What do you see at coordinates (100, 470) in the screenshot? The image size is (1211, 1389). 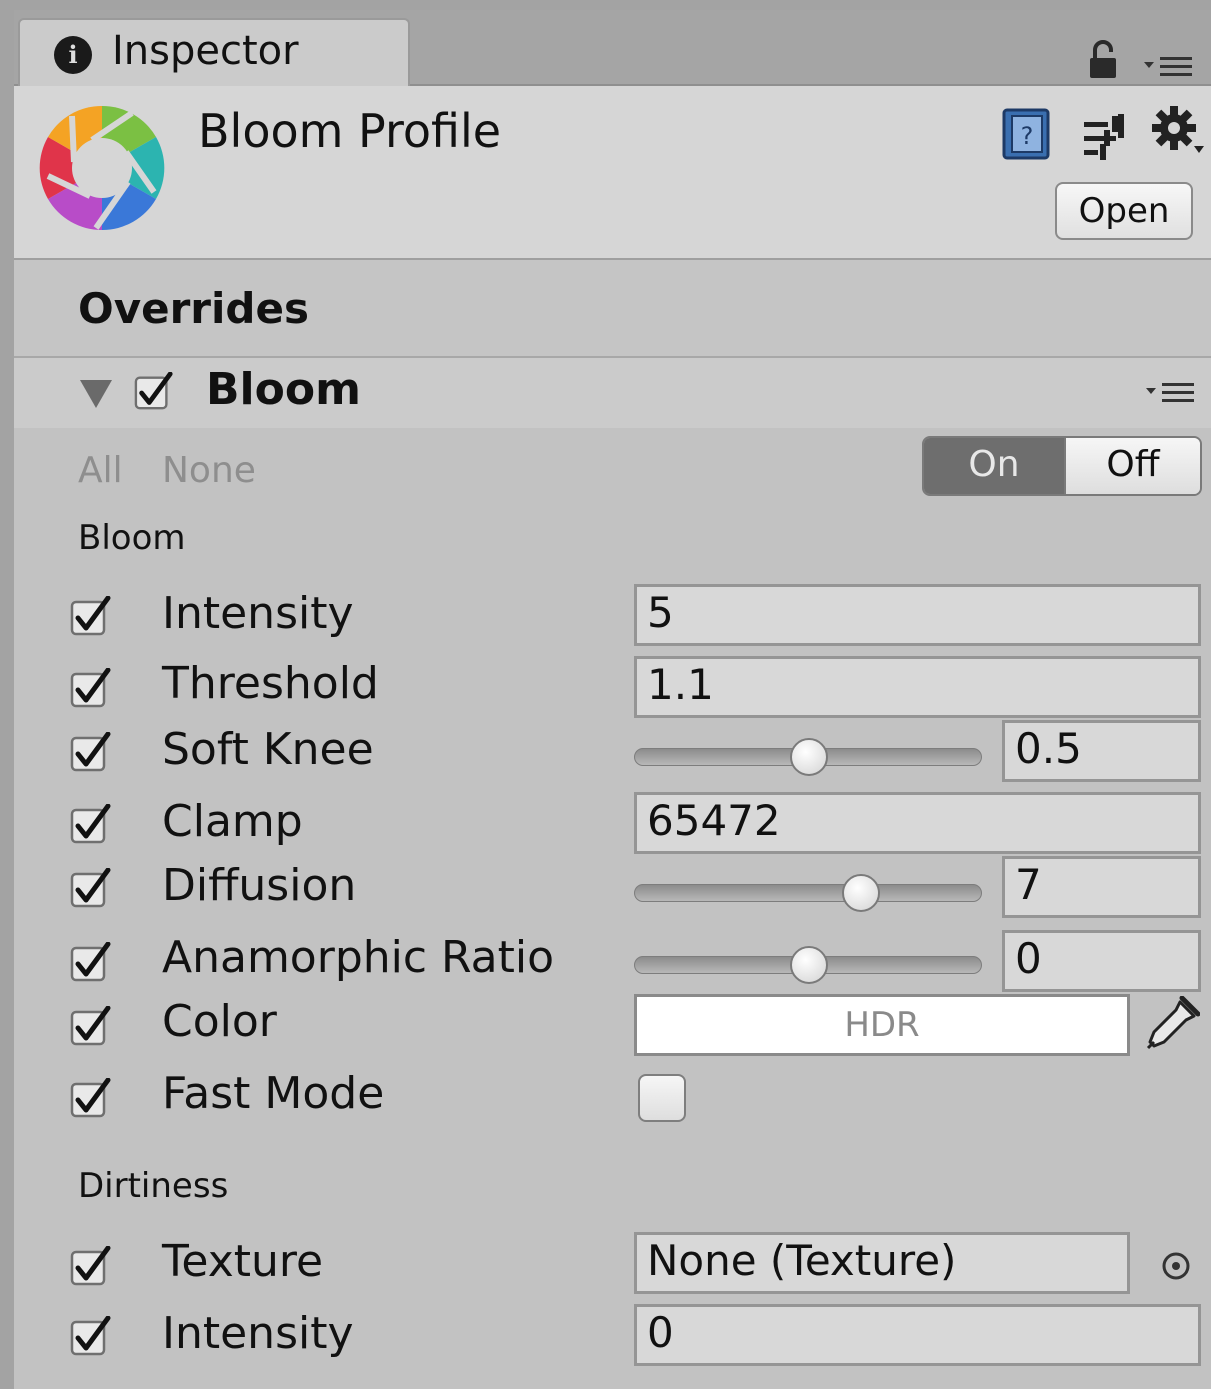 I see `select-all-link: All` at bounding box center [100, 470].